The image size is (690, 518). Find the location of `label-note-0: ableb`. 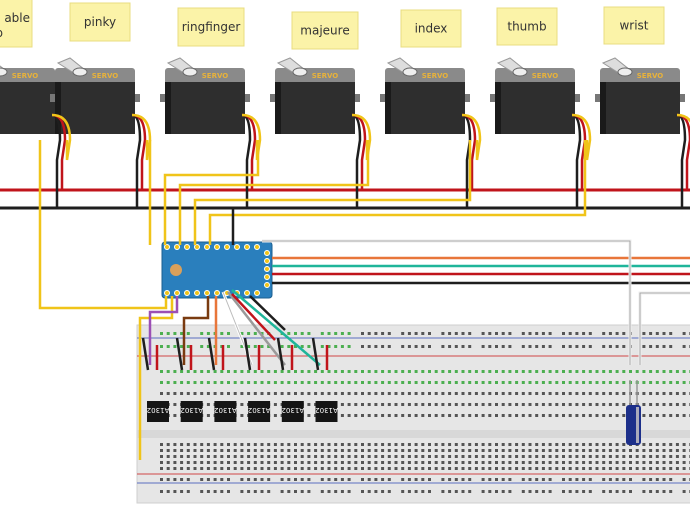

label-note-0: ableb is located at coordinates (16, 24).